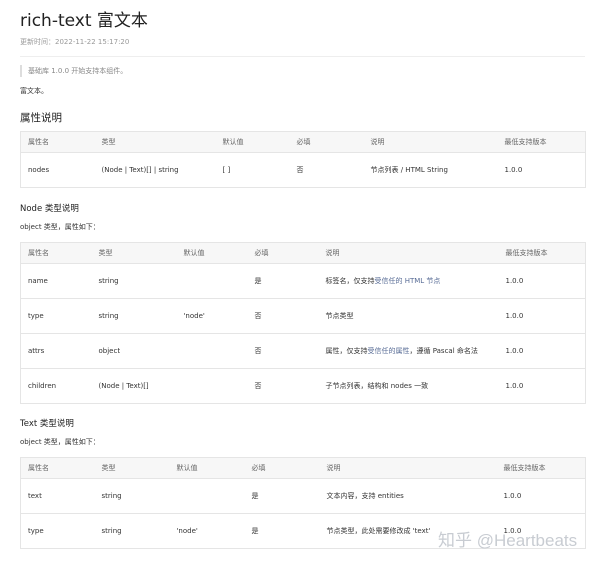  What do you see at coordinates (443, 351) in the screenshot?
I see `desc-text: ，遵循 Pascal 命名法` at bounding box center [443, 351].